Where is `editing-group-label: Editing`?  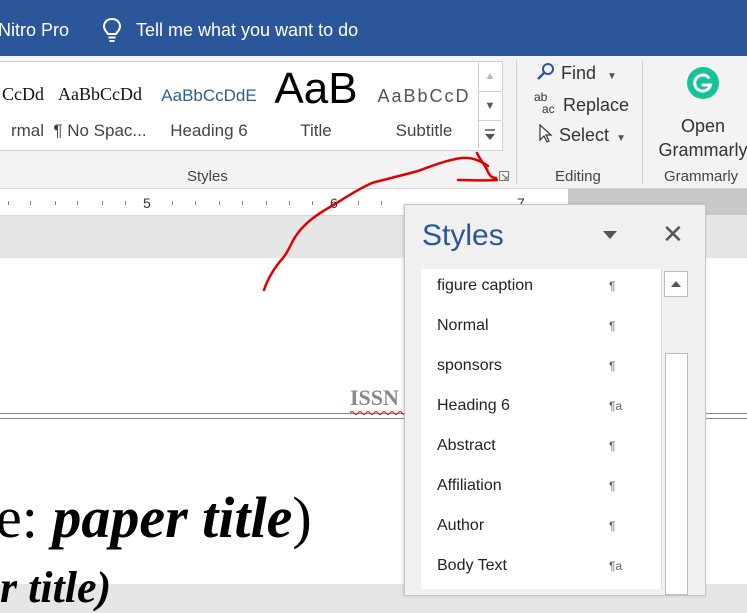
editing-group-label: Editing is located at coordinates (578, 176).